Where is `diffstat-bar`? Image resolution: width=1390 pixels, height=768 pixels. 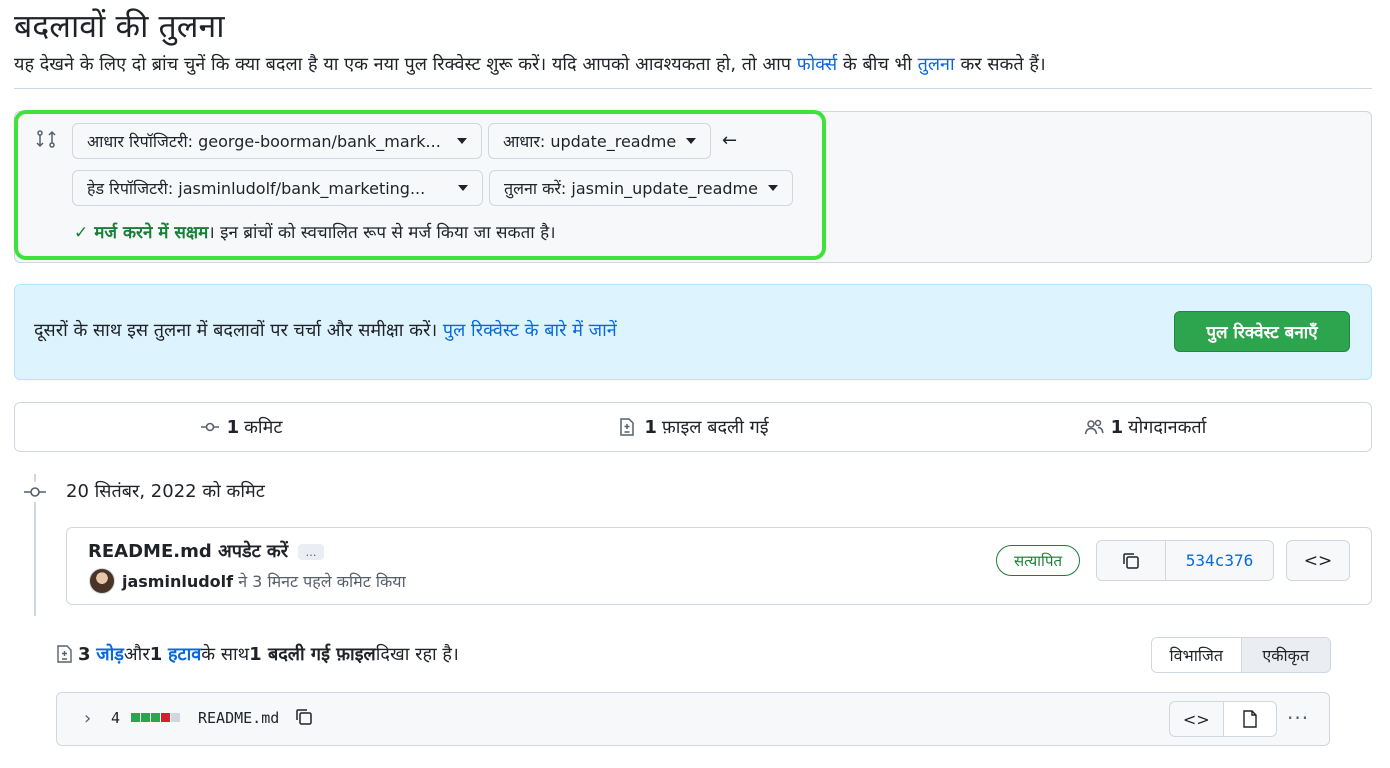 diffstat-bar is located at coordinates (155, 717).